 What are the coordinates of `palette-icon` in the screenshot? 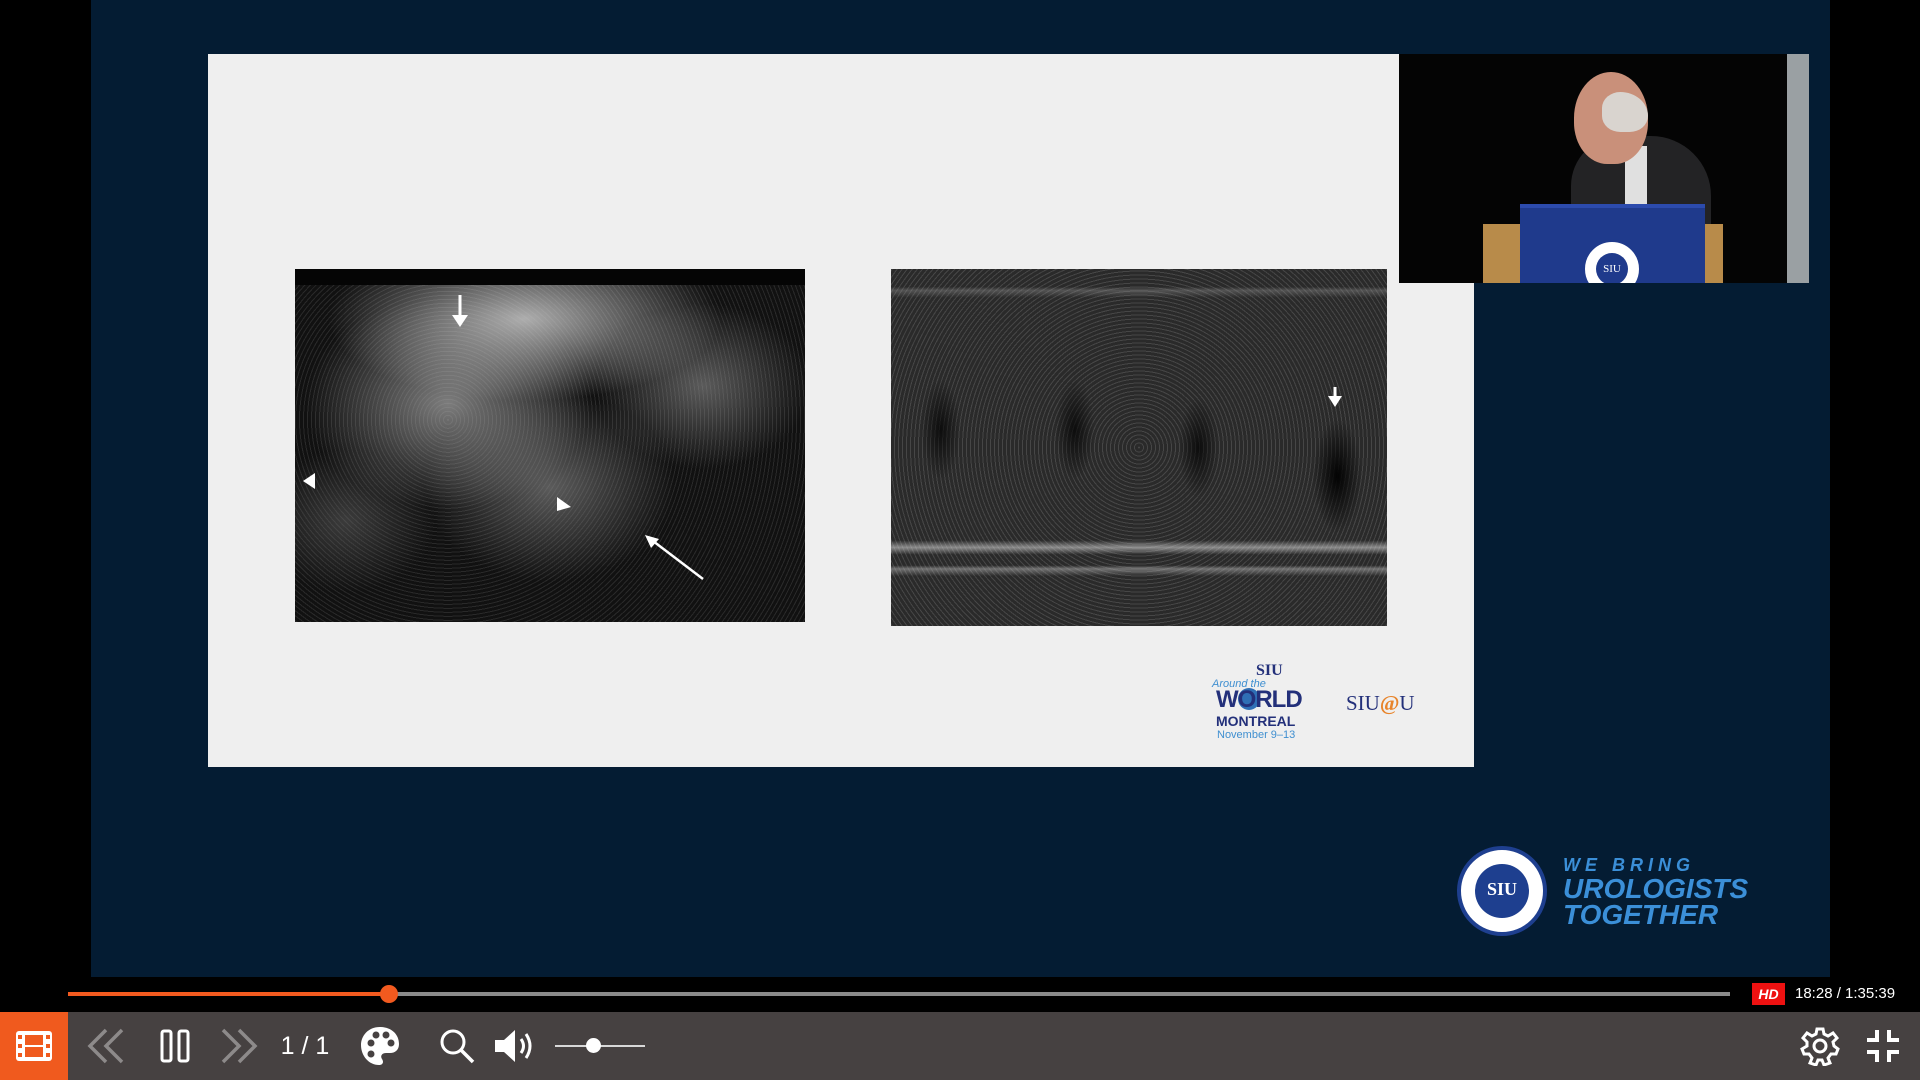 It's located at (380, 1046).